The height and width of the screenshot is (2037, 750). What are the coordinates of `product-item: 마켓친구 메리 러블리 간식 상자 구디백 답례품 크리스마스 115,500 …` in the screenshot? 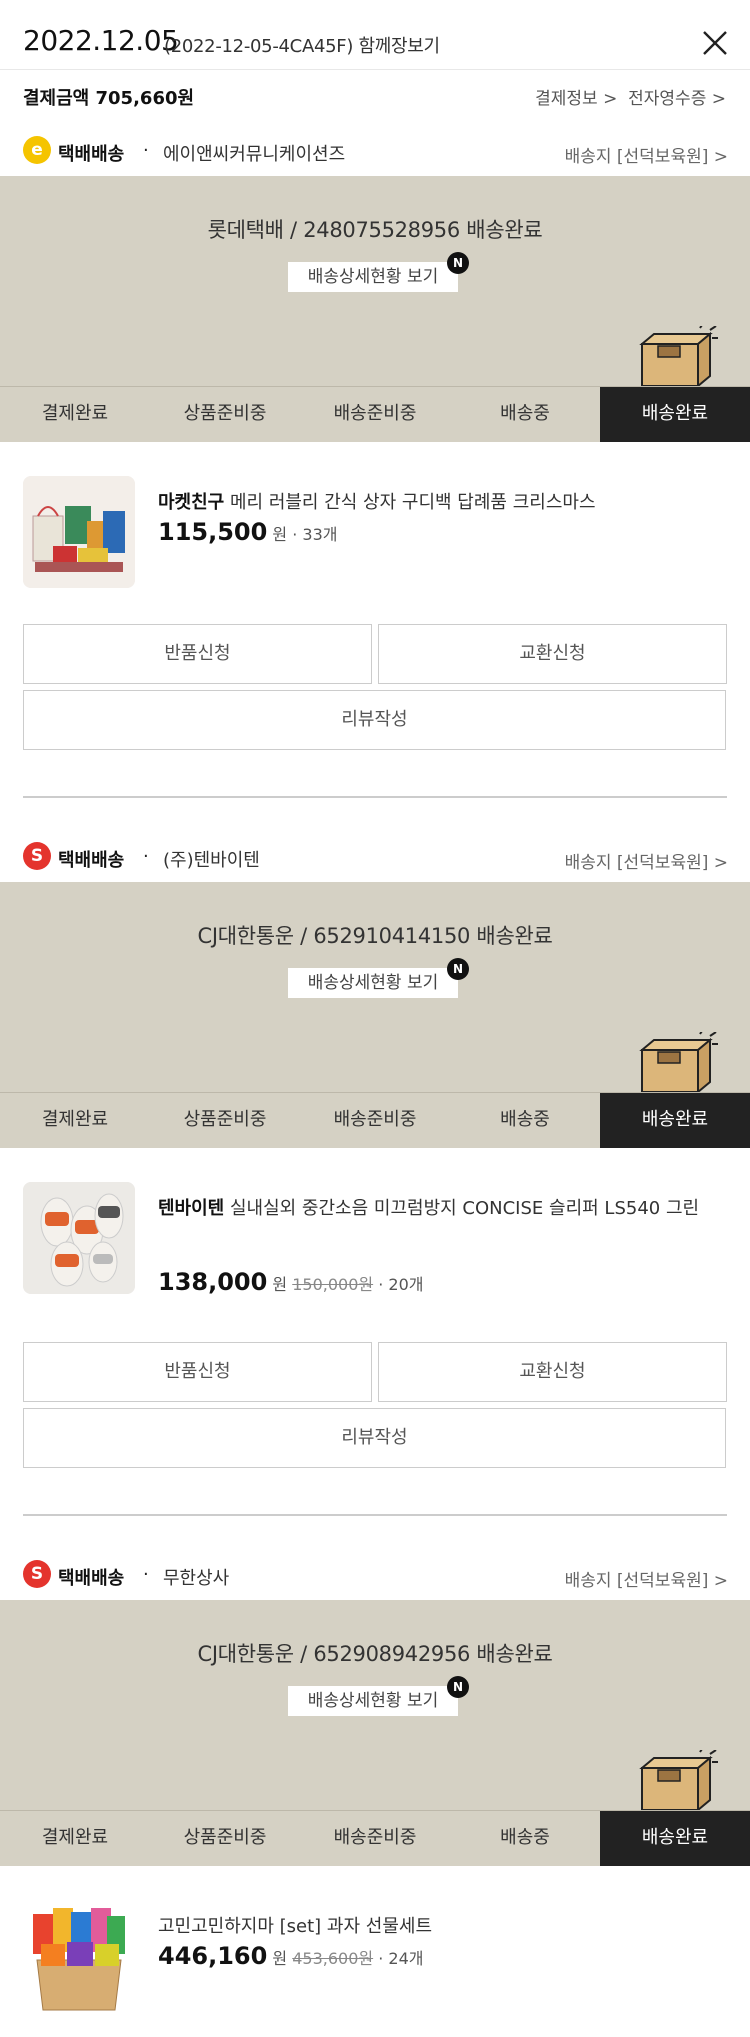 It's located at (375, 522).